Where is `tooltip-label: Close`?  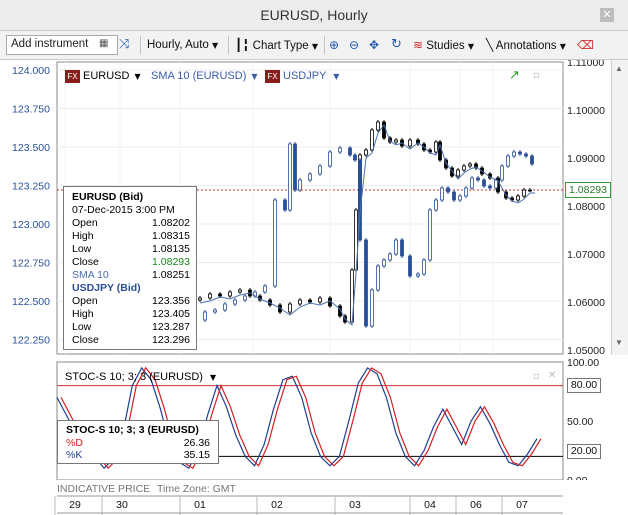
tooltip-label: Close is located at coordinates (85, 262).